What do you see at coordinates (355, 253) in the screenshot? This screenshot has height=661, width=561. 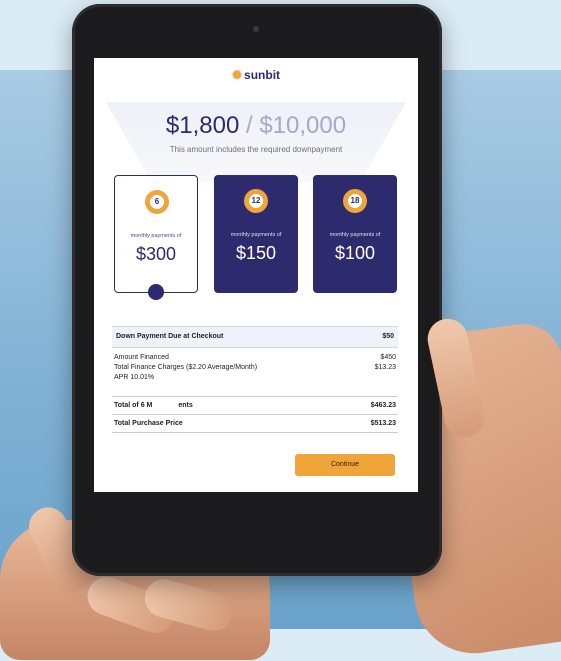 I see `plan-amount: $100` at bounding box center [355, 253].